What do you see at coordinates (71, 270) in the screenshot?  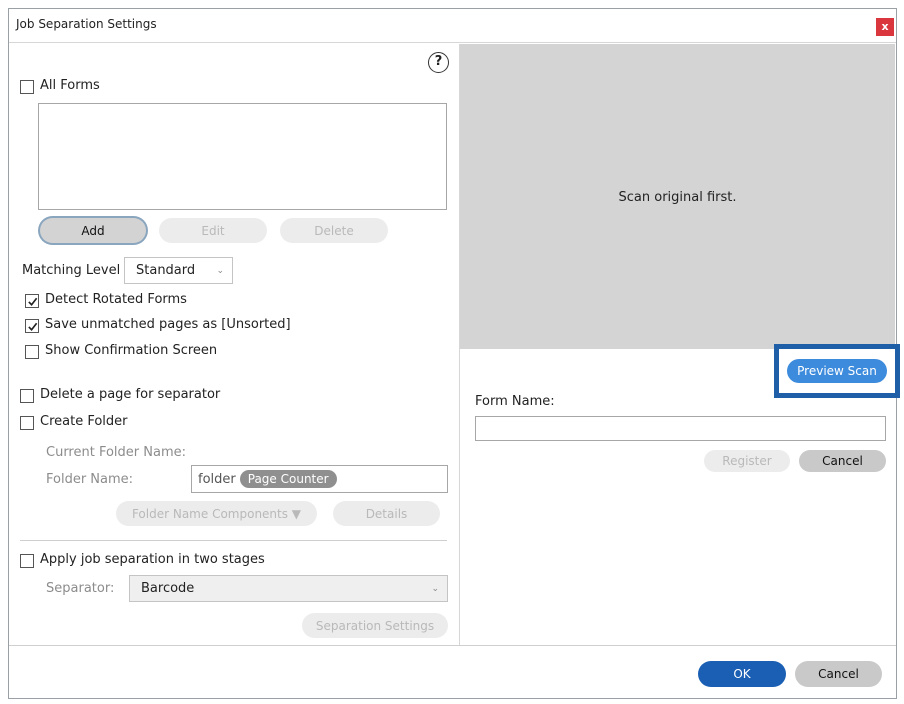 I see `matching-level-label: Matching Level` at bounding box center [71, 270].